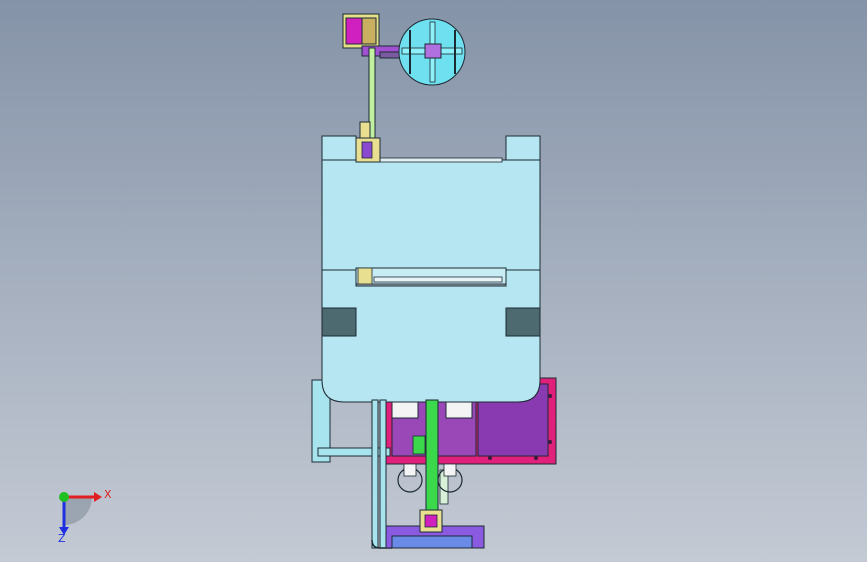 The height and width of the screenshot is (562, 867). What do you see at coordinates (438, 279) in the screenshot?
I see `body-slot-rail` at bounding box center [438, 279].